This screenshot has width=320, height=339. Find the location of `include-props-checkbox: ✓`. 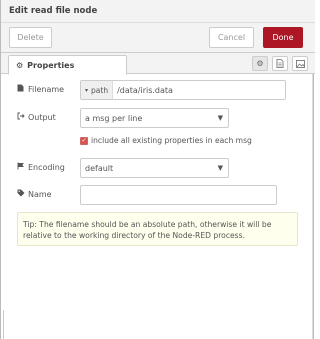

include-props-checkbox: ✓ is located at coordinates (84, 141).